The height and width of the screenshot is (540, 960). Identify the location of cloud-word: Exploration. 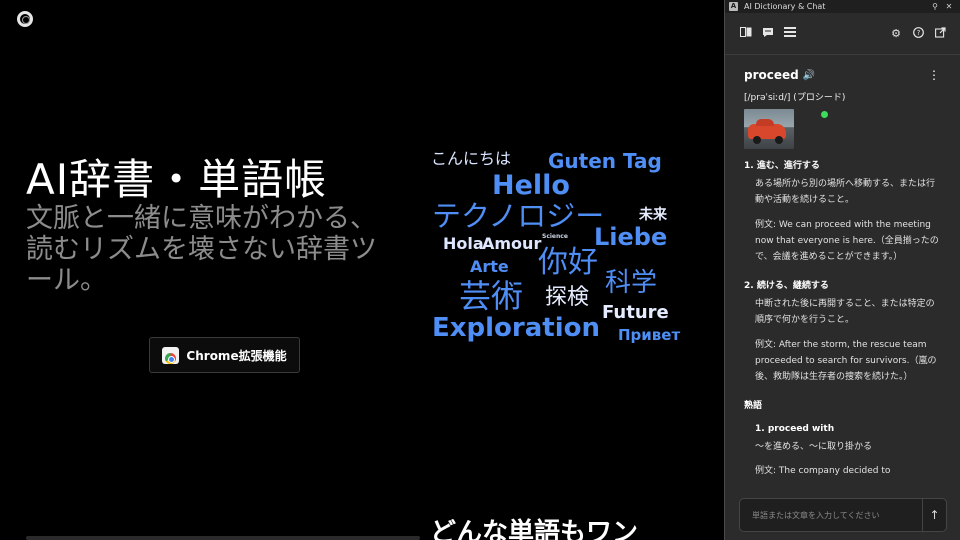
(516, 328).